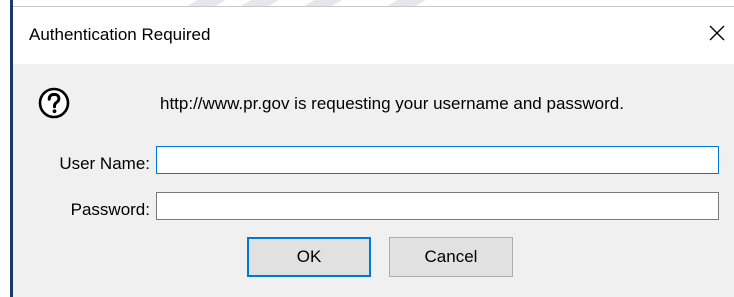 Image resolution: width=734 pixels, height=297 pixels. What do you see at coordinates (437, 160) in the screenshot?
I see `username-field` at bounding box center [437, 160].